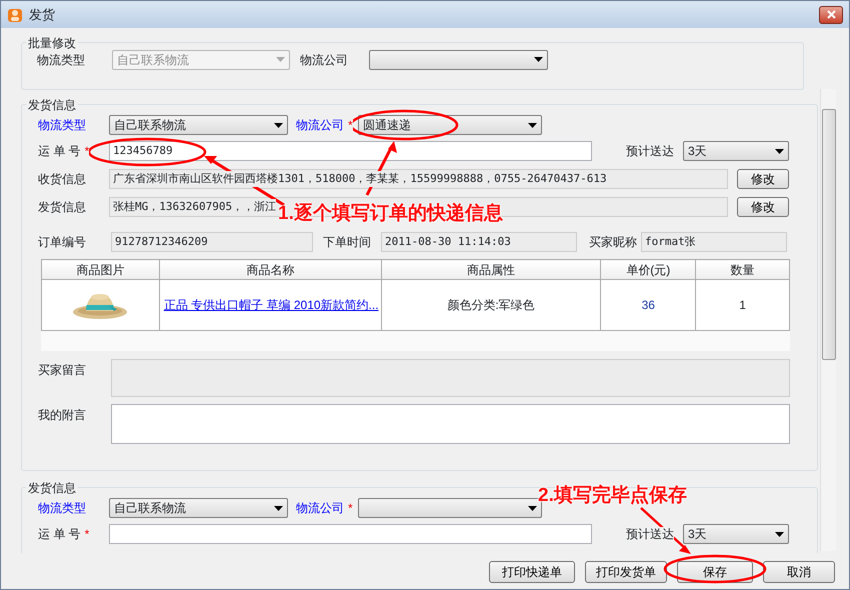  I want to click on group-title: 批量修改, so click(52, 43).